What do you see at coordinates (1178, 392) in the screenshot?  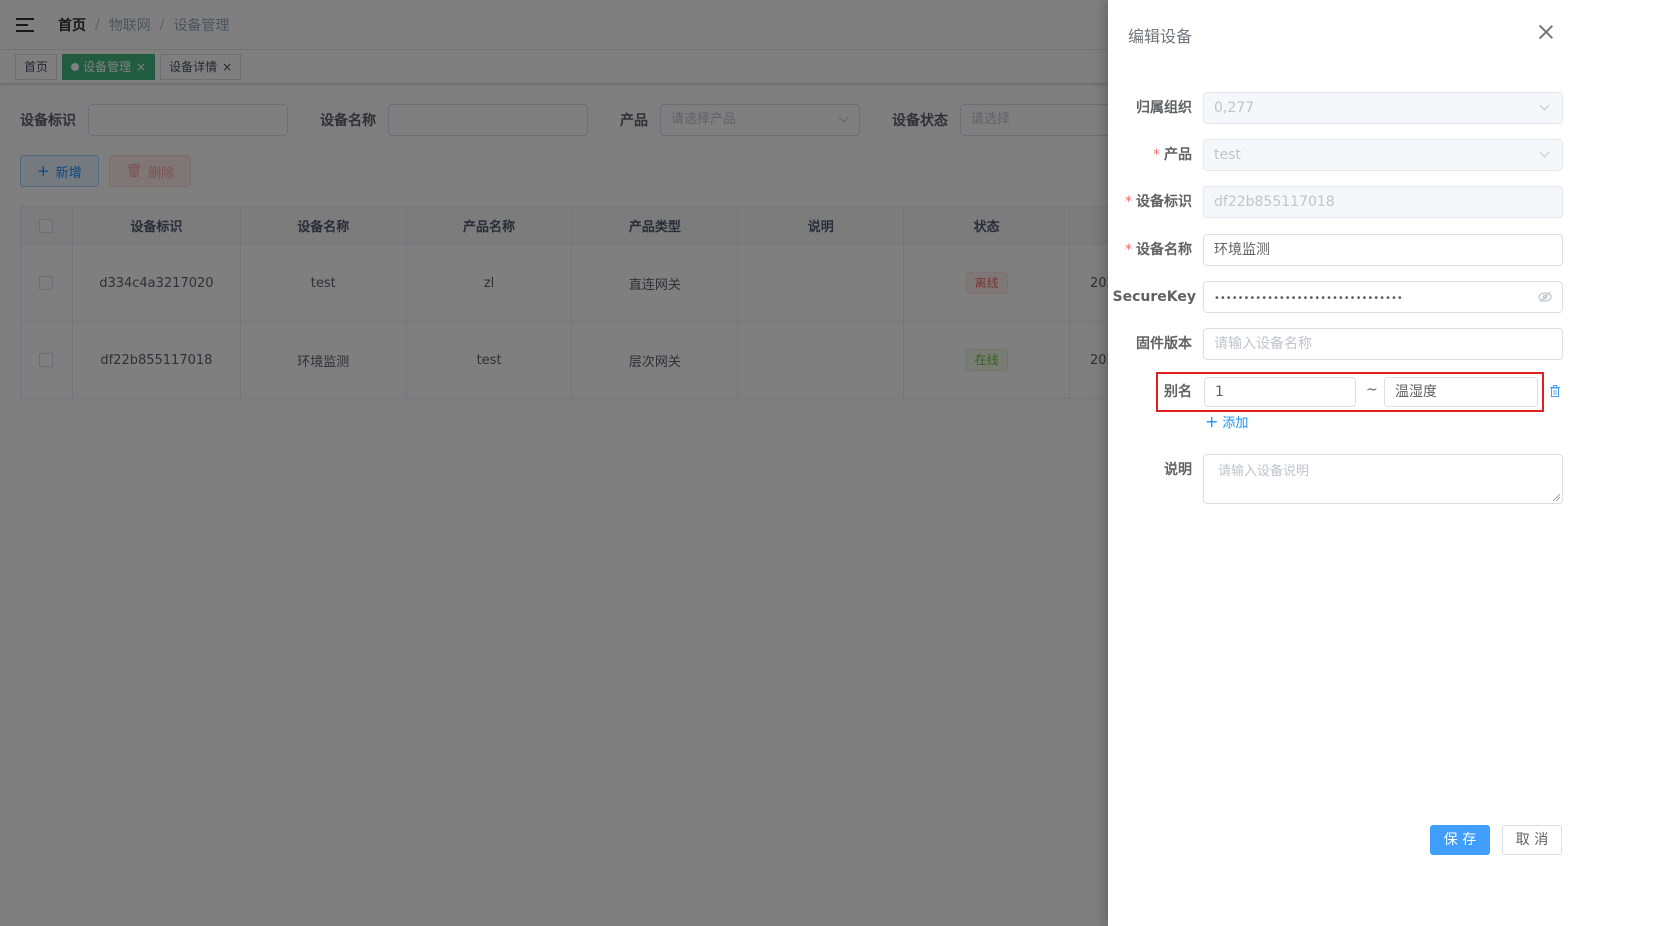 I see `alias-label: 别名` at bounding box center [1178, 392].